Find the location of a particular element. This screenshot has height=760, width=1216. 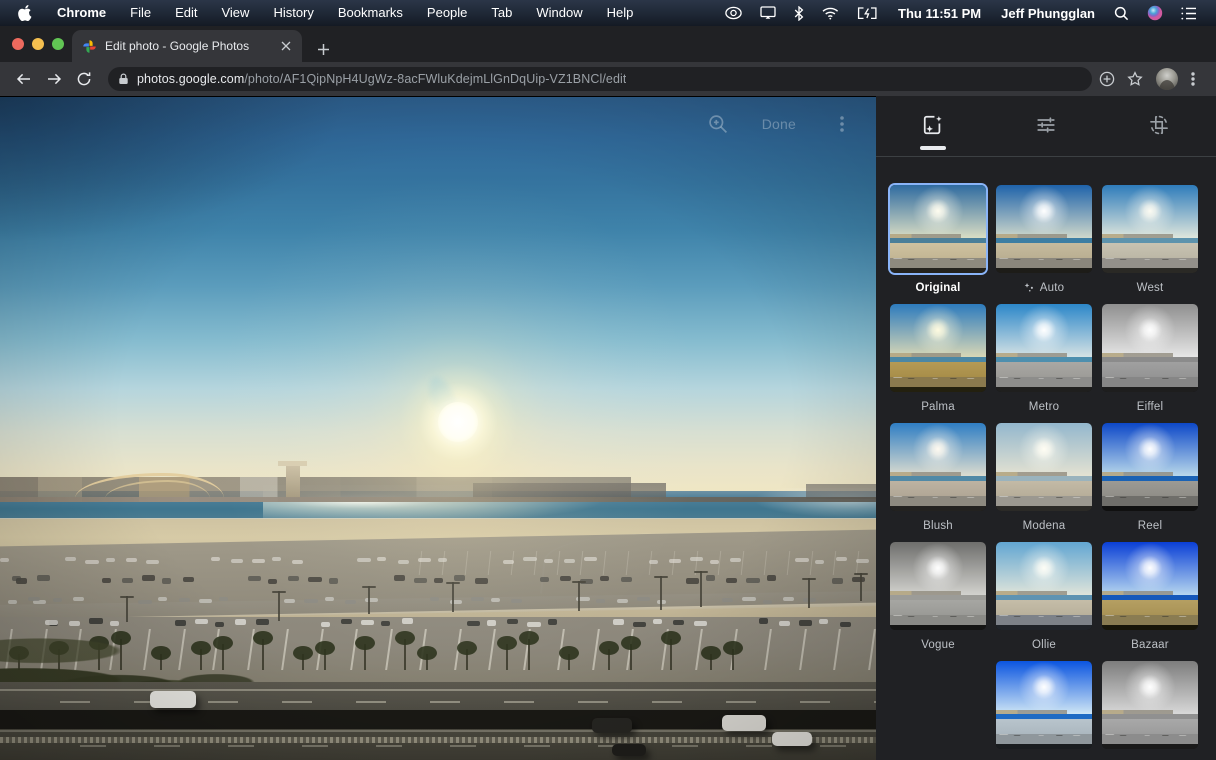

new-tab-button is located at coordinates (323, 49).